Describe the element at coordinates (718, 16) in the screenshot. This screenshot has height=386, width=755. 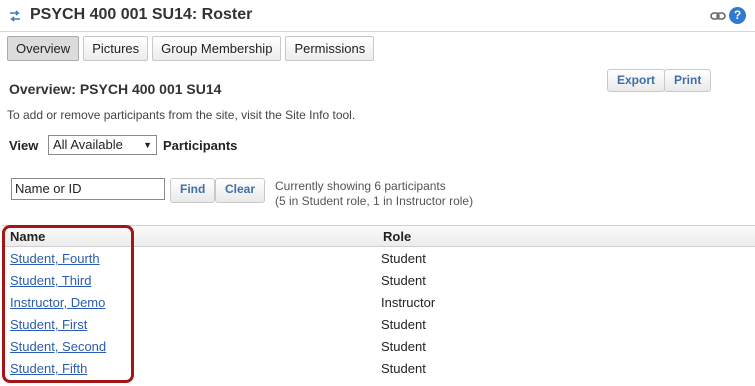
I see `link-icon` at that location.